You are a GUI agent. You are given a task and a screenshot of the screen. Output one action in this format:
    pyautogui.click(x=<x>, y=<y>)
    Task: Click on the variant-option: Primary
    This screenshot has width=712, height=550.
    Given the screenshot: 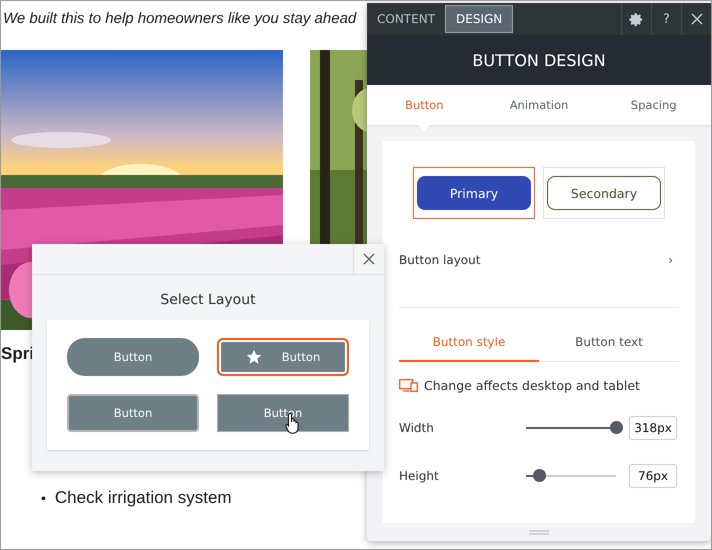 What is the action you would take?
    pyautogui.click(x=474, y=193)
    